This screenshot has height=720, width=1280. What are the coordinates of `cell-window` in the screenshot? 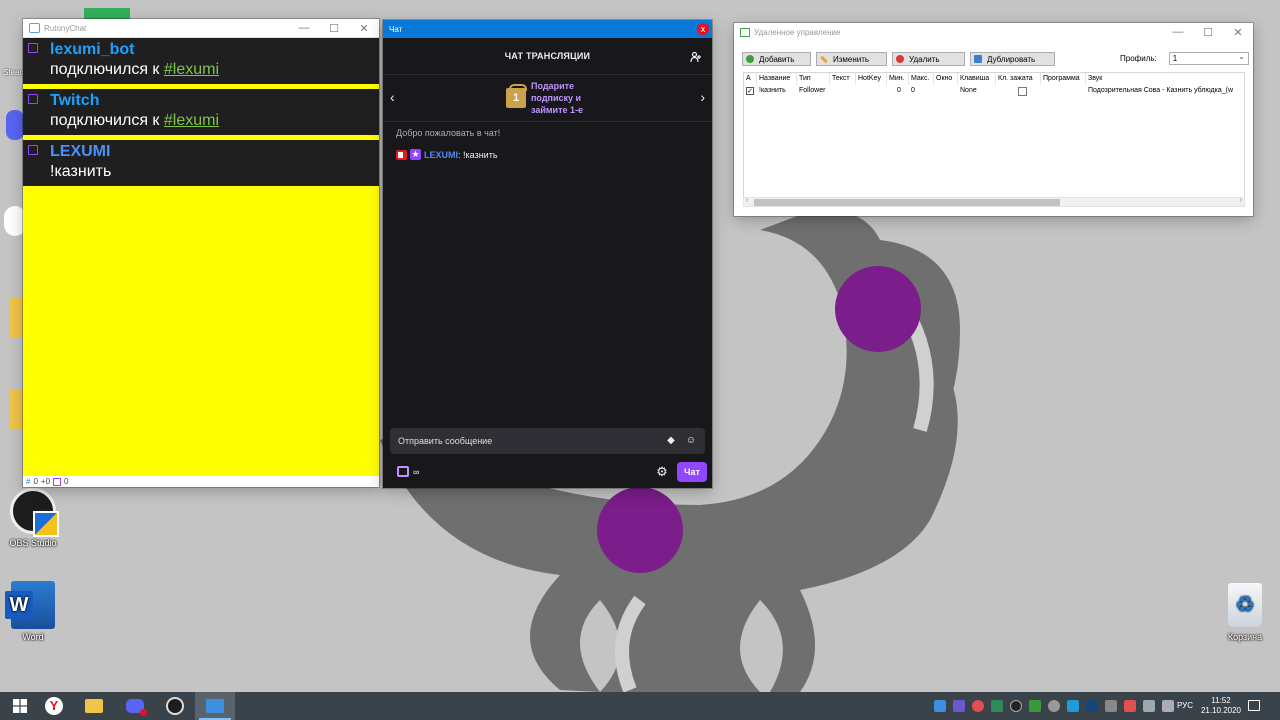 It's located at (946, 91).